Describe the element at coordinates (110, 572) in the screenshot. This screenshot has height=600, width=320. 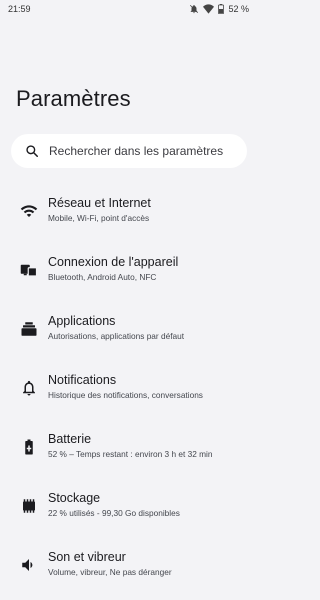
I see `item-subtitle: Volume, vibreur, Ne pas déranger` at that location.